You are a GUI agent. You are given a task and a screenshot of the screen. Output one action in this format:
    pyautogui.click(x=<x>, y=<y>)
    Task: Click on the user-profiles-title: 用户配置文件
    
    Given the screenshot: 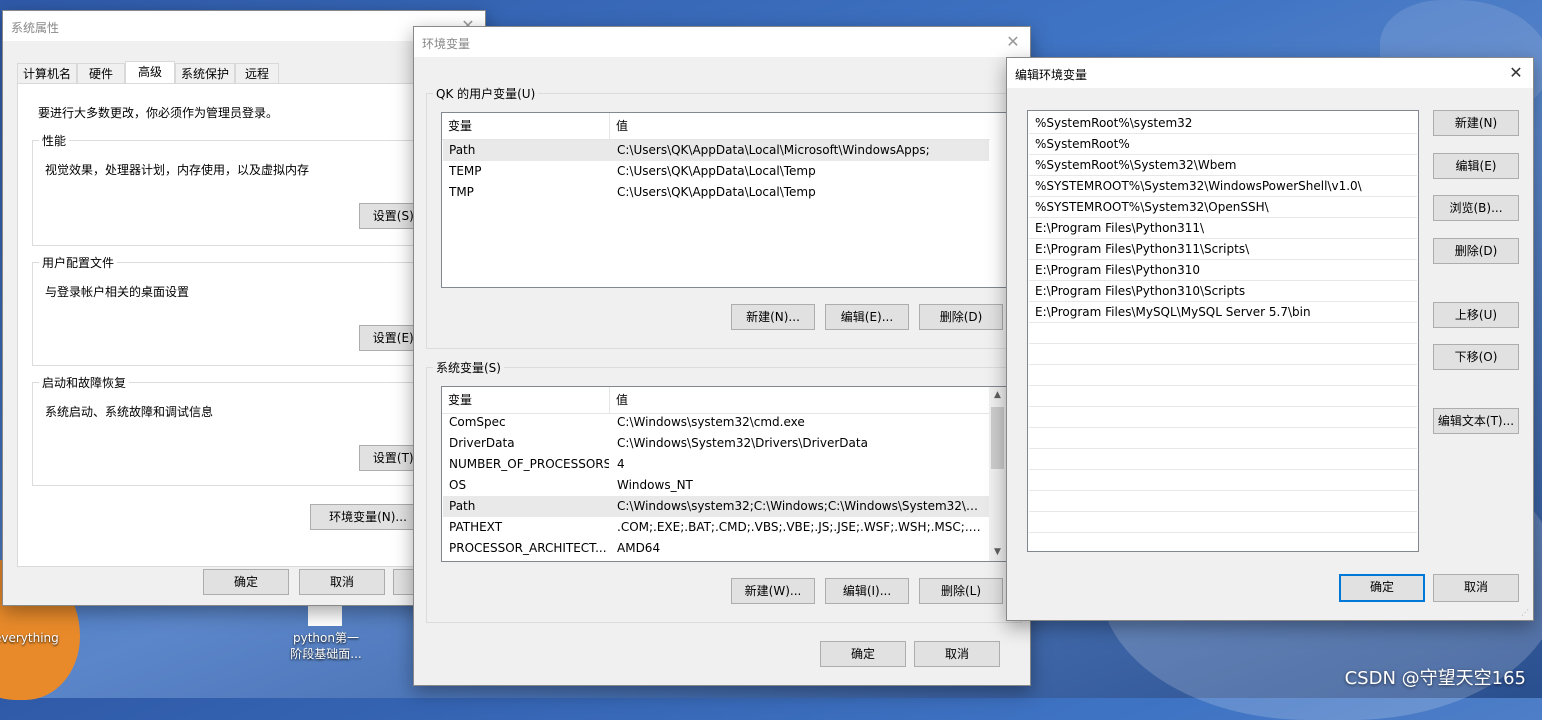 What is the action you would take?
    pyautogui.click(x=78, y=262)
    